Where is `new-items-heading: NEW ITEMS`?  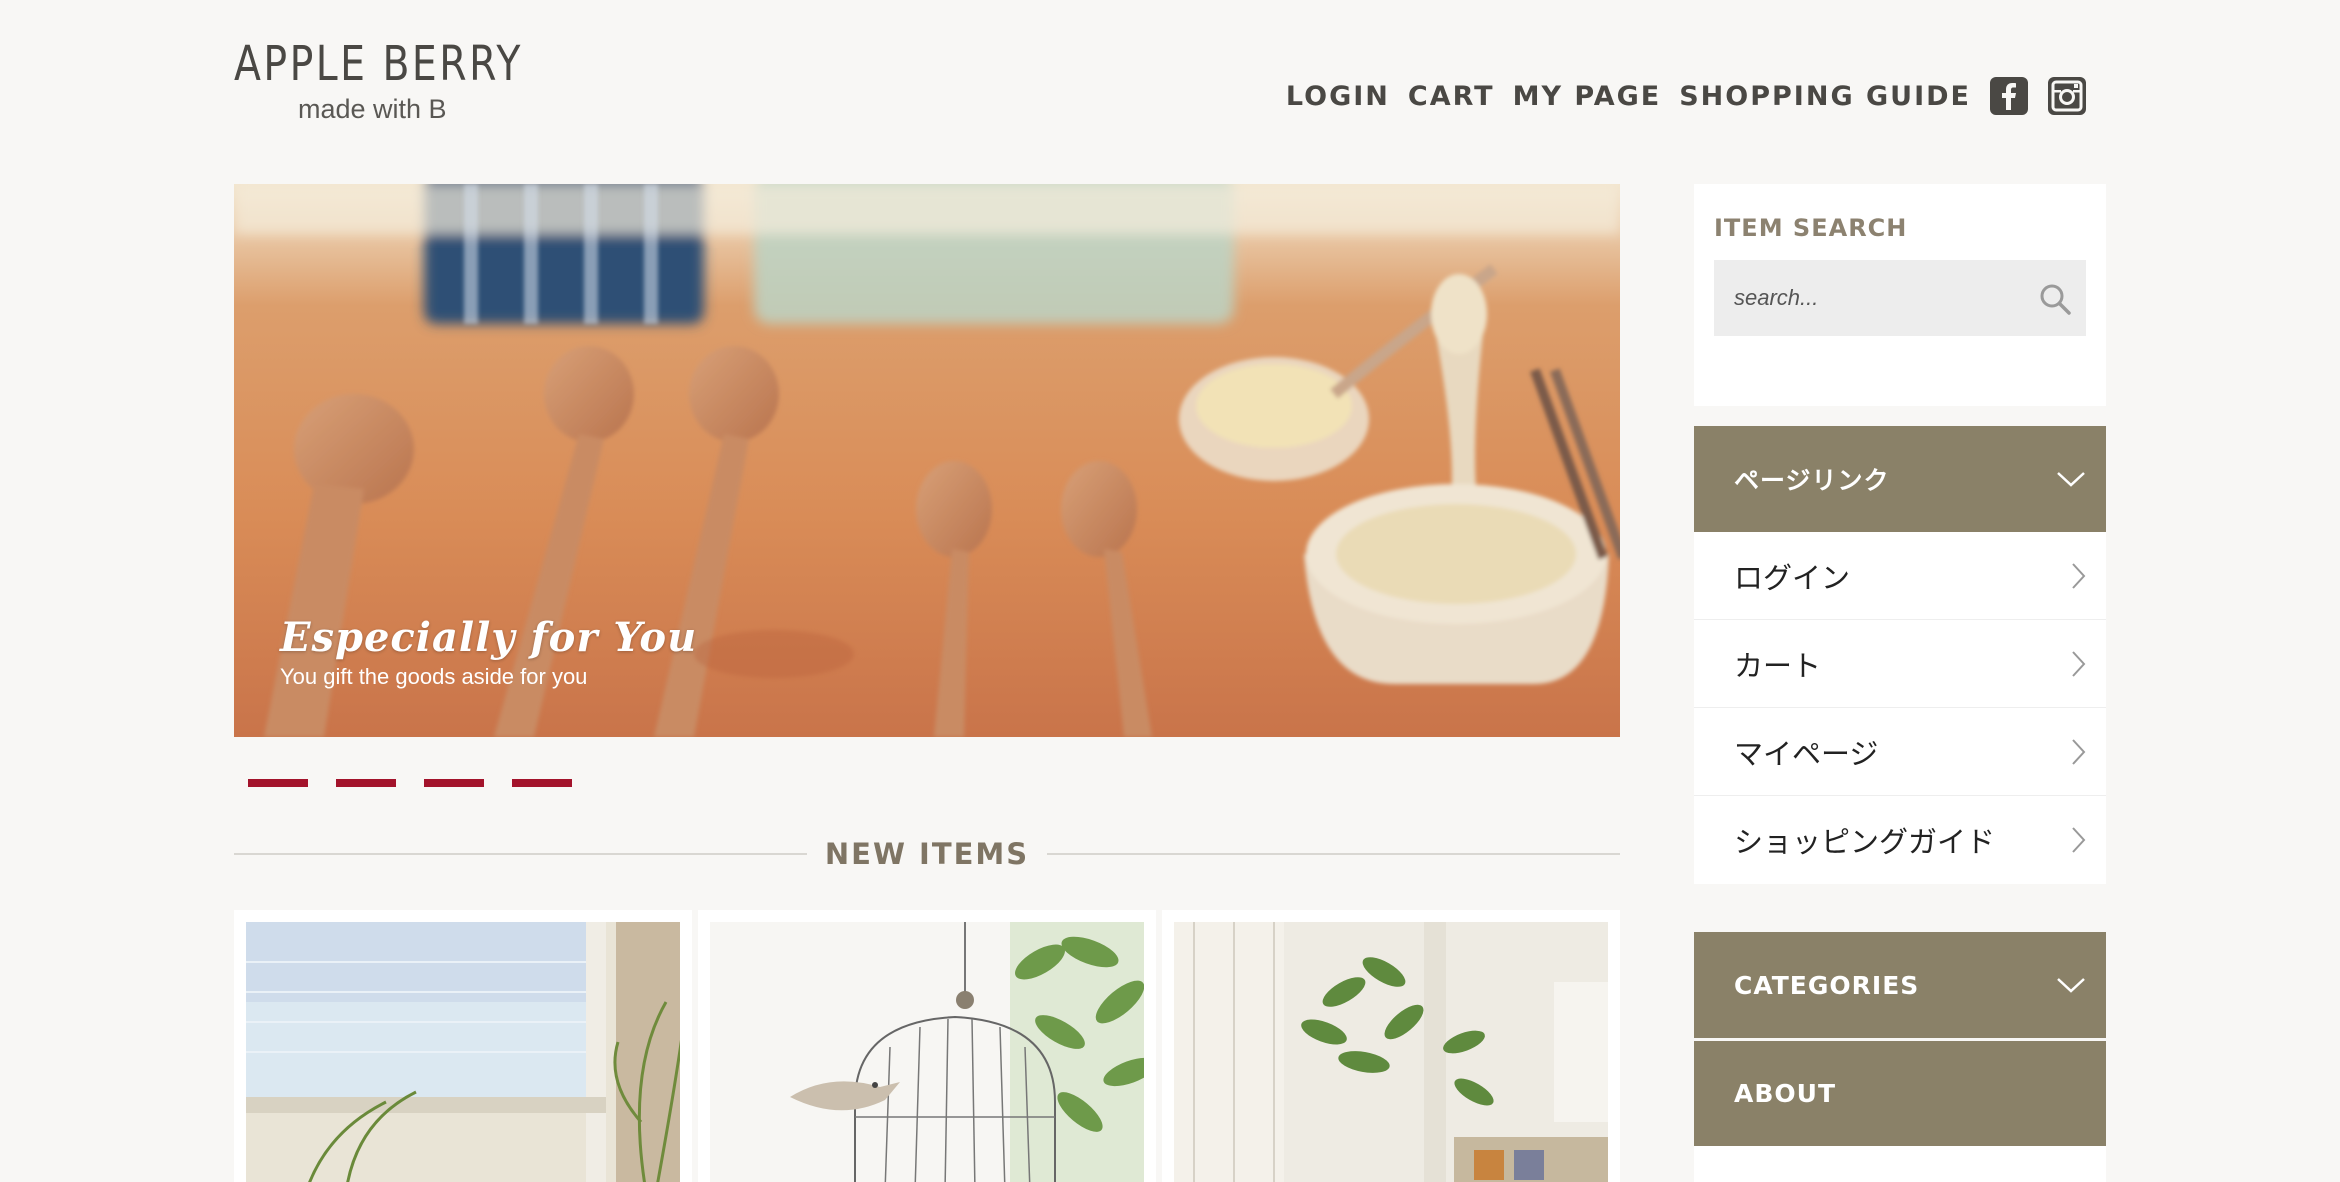
new-items-heading: NEW ITEMS is located at coordinates (927, 854).